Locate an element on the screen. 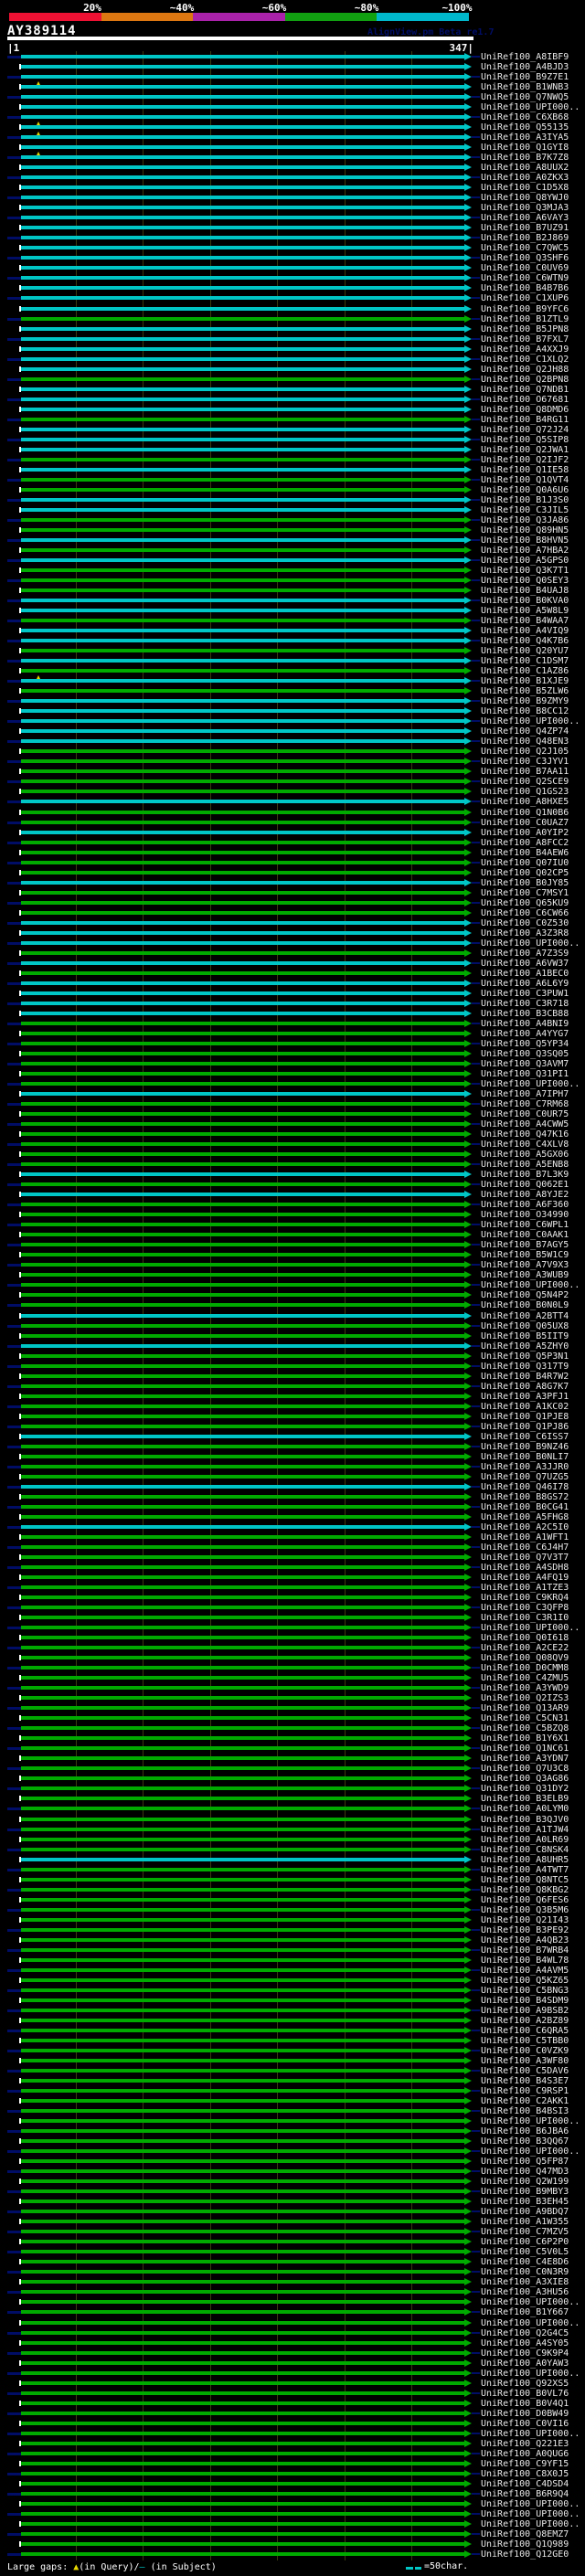 The width and height of the screenshot is (585, 2576). hit-row: UniRef100_Q47MD3 is located at coordinates (293, 2172).